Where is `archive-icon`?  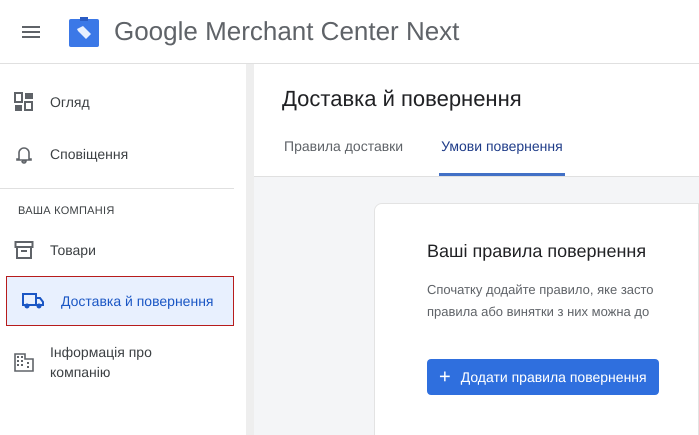 archive-icon is located at coordinates (24, 250).